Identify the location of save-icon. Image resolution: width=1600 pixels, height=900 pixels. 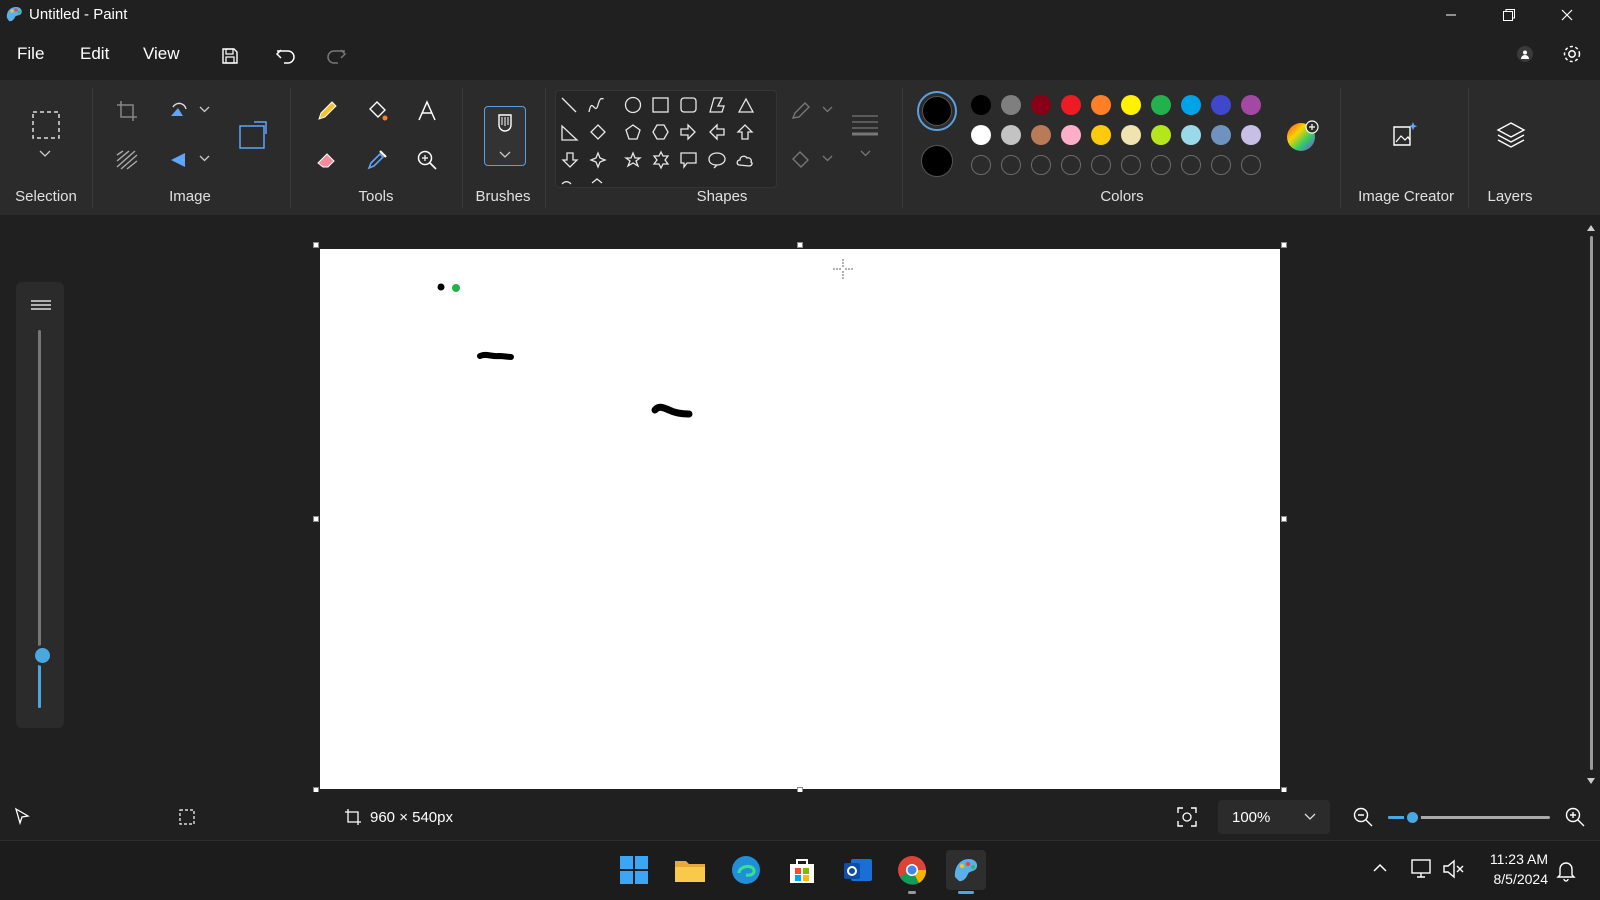
(230, 56).